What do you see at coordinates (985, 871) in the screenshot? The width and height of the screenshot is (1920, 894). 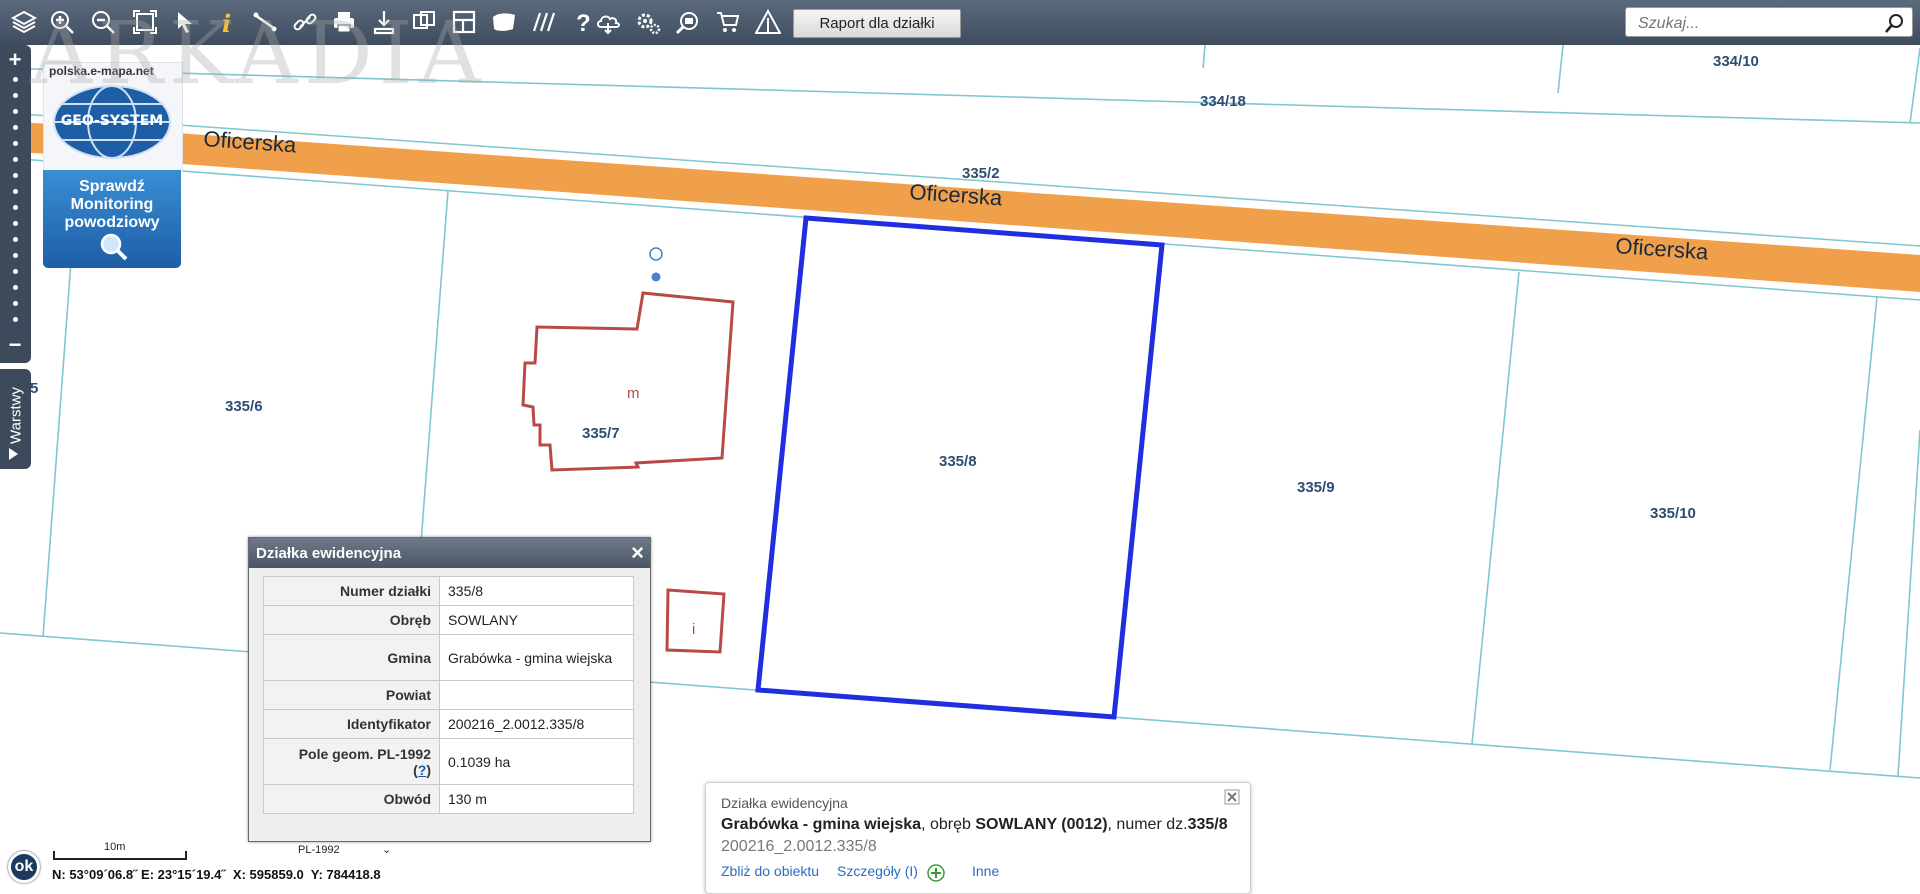 I see `more-link: Inne` at bounding box center [985, 871].